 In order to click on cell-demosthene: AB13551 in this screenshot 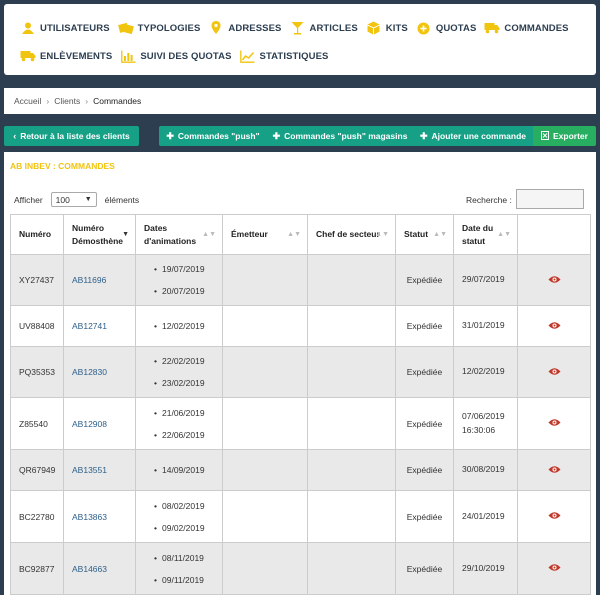, I will do `click(99, 470)`.